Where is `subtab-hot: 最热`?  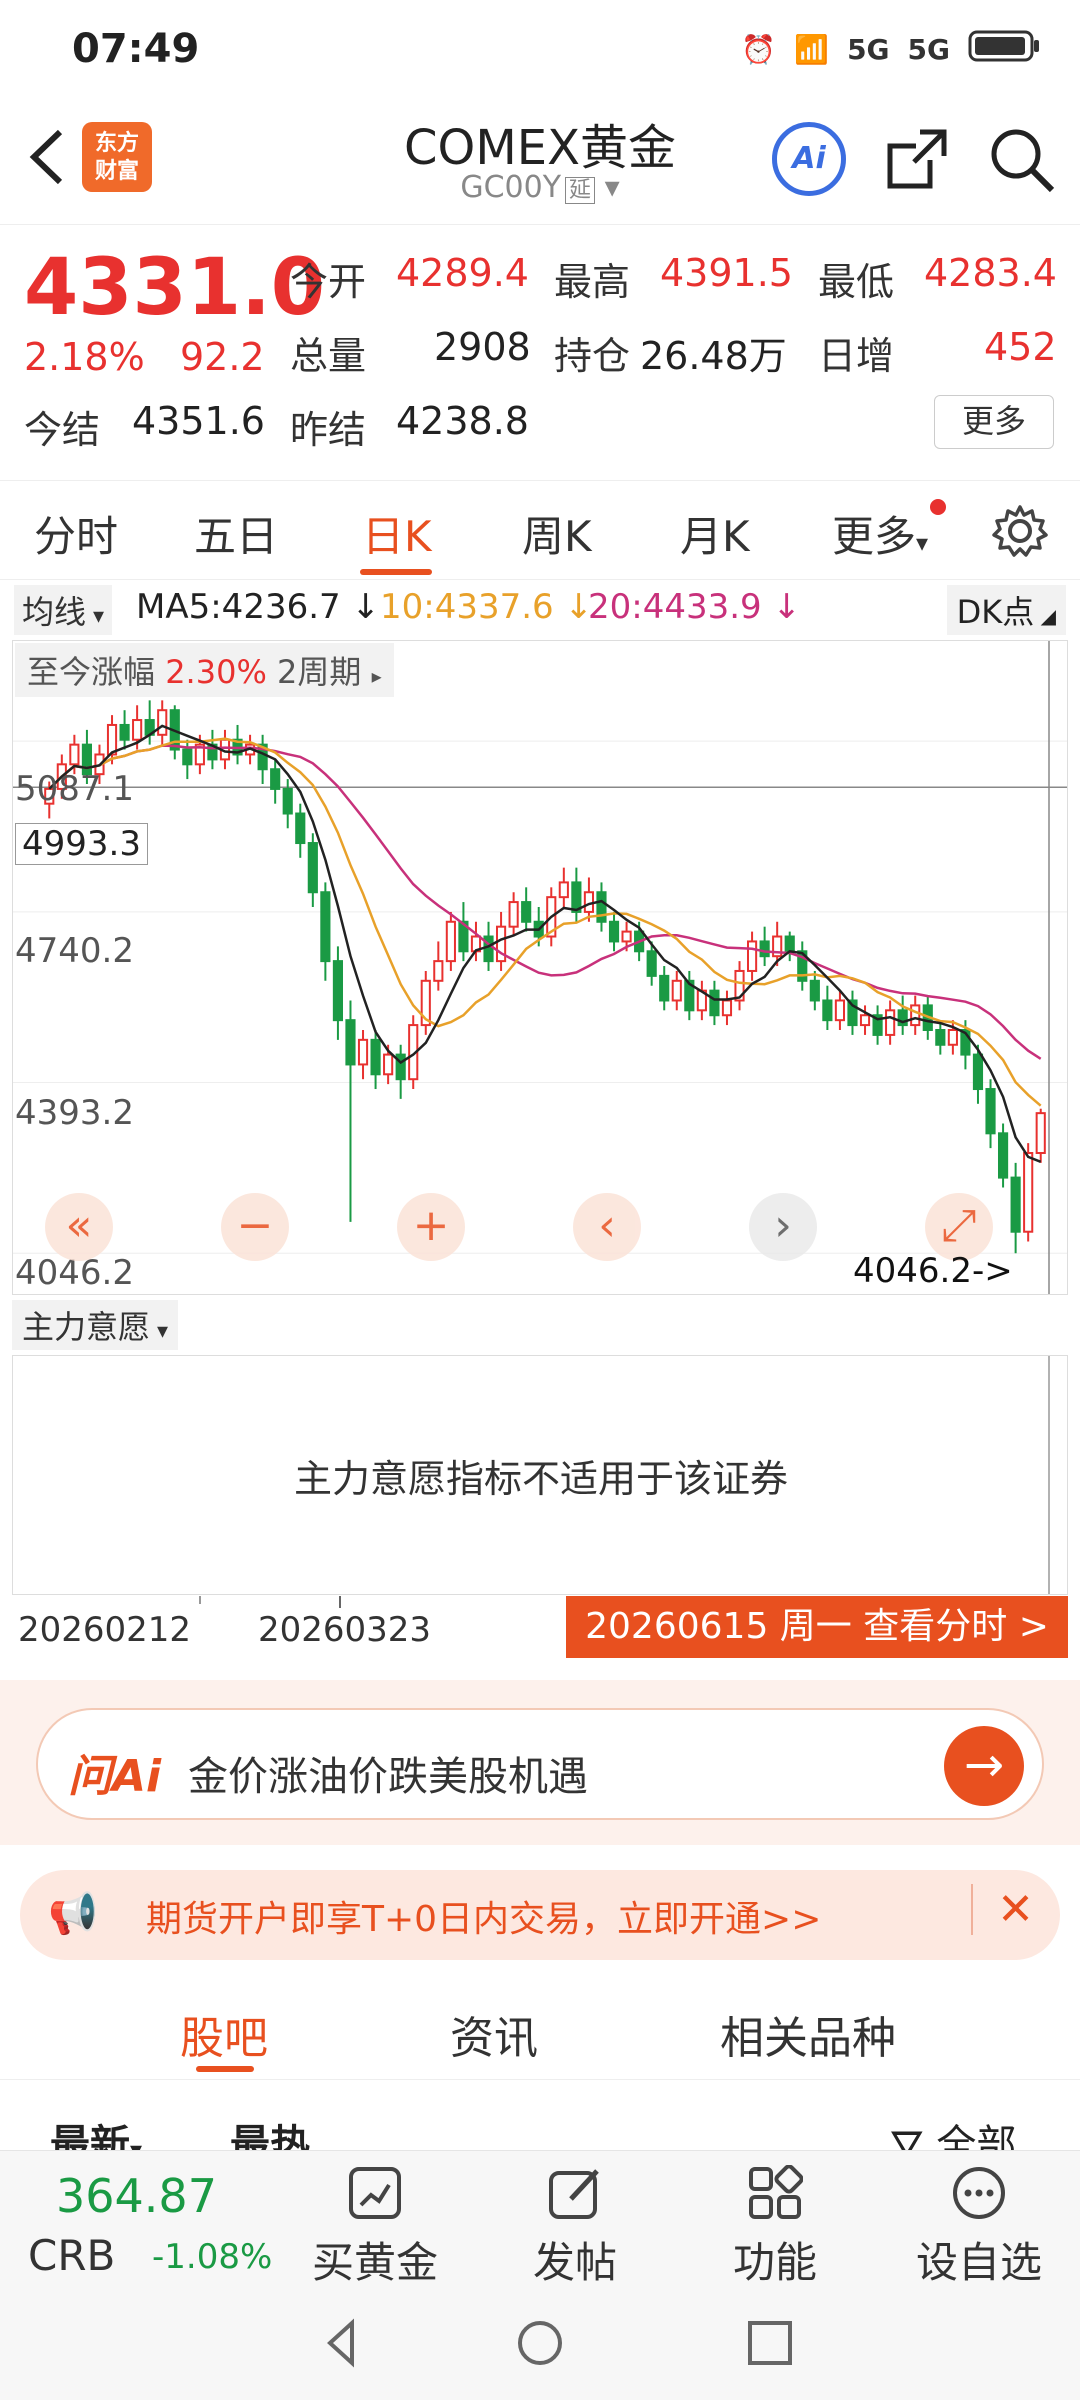
subtab-hot: 最热 is located at coordinates (270, 2131).